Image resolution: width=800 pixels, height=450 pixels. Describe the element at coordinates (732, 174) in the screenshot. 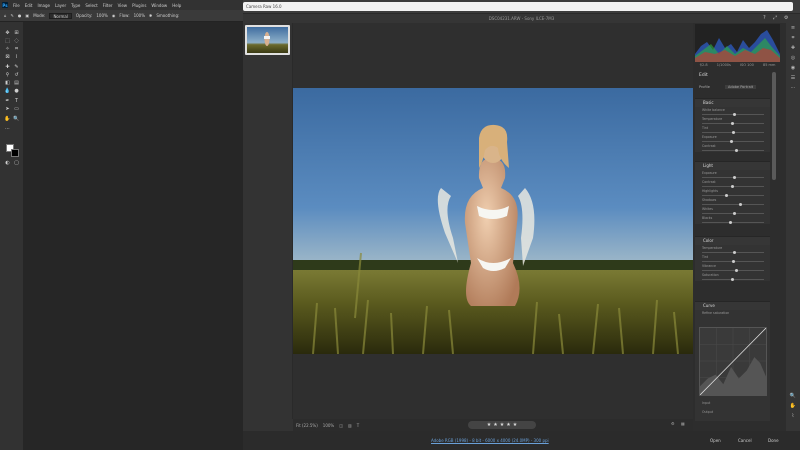

I see `slider-exposure: Exposure` at that location.